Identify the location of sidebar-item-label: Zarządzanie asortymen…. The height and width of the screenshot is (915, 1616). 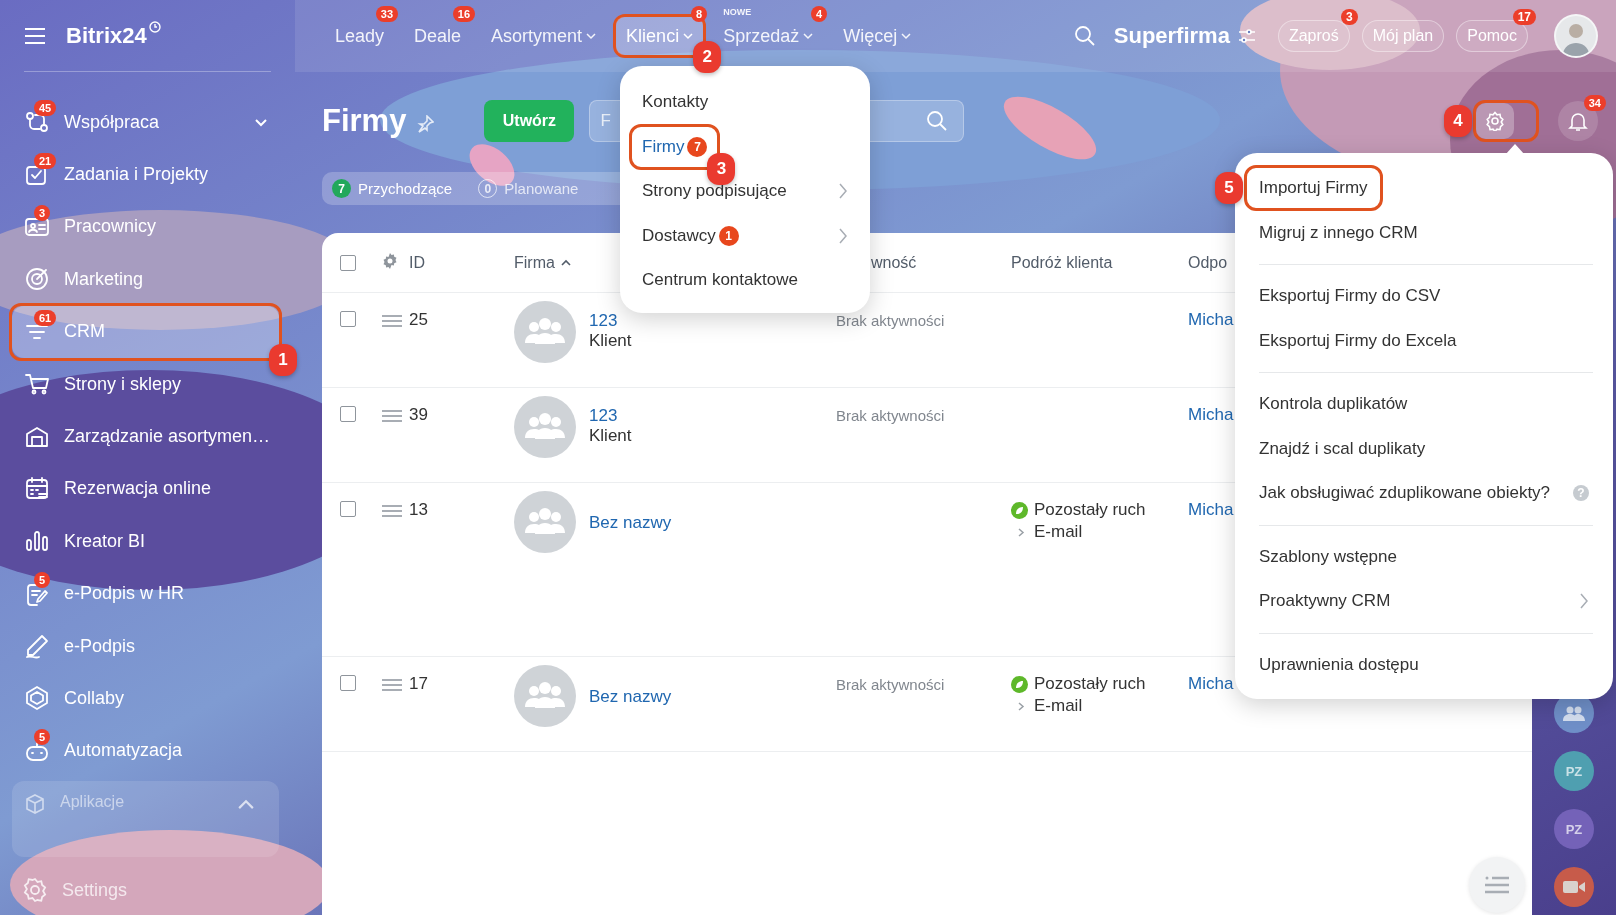
(167, 437).